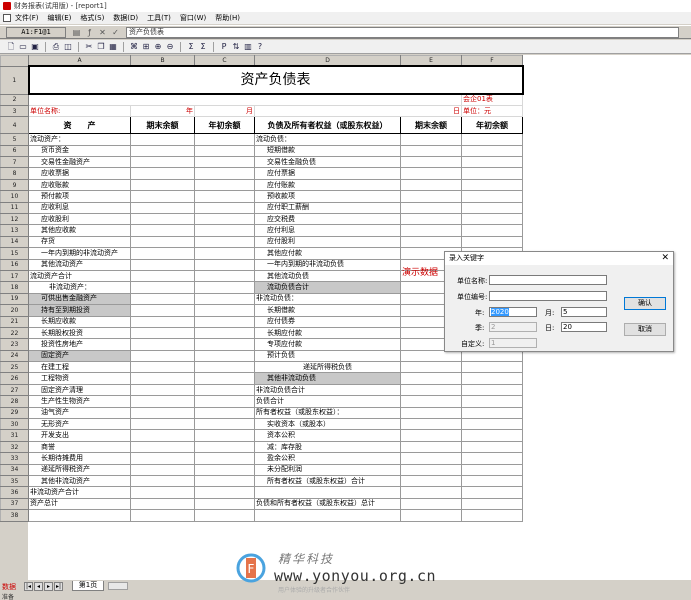  What do you see at coordinates (224, 111) in the screenshot?
I see `month-keyword: 月` at bounding box center [224, 111].